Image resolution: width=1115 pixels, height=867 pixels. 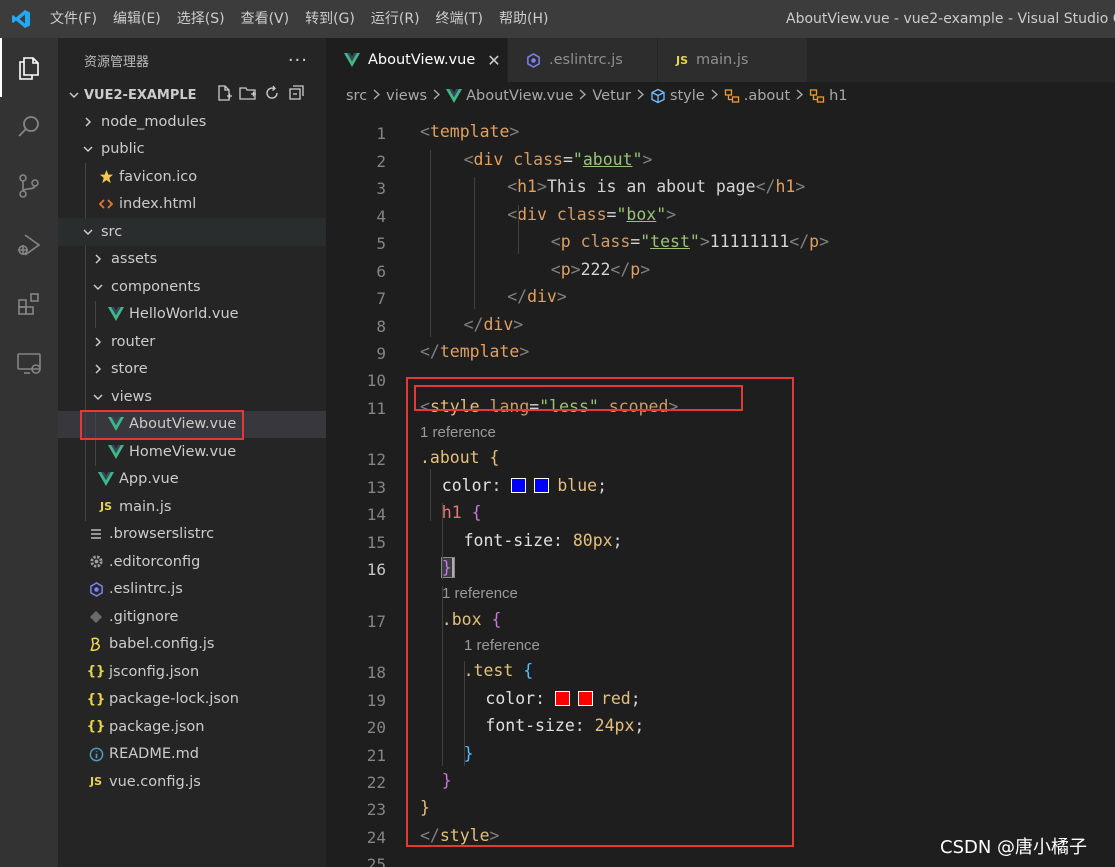 I want to click on close-icon: ✕, so click(x=493, y=60).